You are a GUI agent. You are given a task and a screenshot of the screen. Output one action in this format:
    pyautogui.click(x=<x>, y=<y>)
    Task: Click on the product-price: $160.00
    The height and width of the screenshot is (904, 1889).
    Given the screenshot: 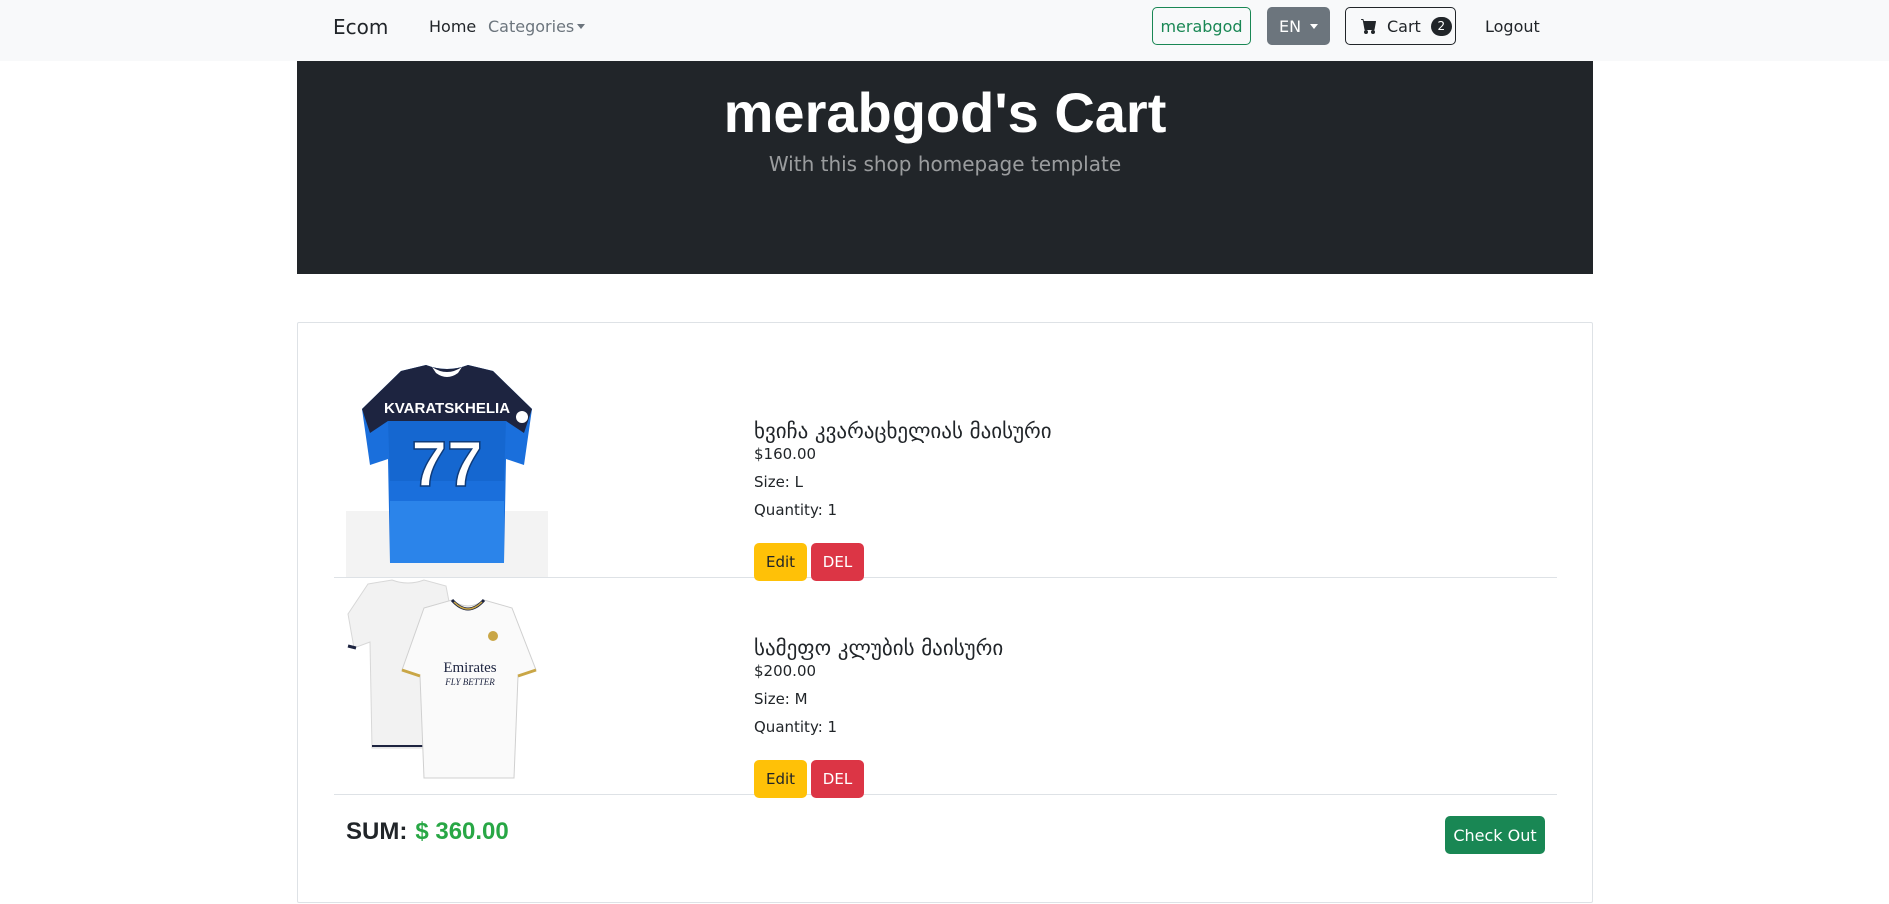 What is the action you would take?
    pyautogui.click(x=785, y=454)
    